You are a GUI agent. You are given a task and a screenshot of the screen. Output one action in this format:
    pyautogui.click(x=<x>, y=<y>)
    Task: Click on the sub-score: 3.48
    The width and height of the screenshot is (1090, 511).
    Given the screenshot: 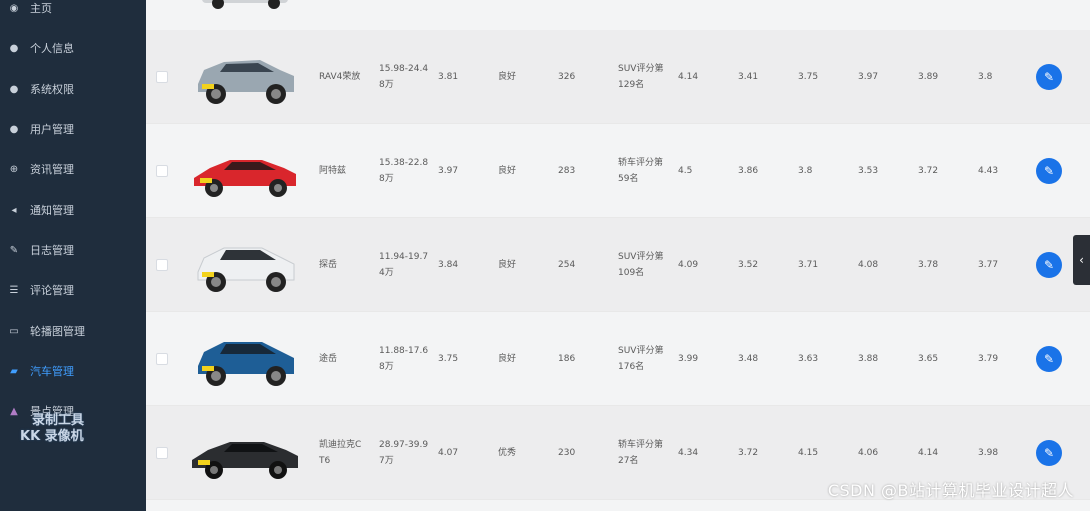 What is the action you would take?
    pyautogui.click(x=748, y=358)
    